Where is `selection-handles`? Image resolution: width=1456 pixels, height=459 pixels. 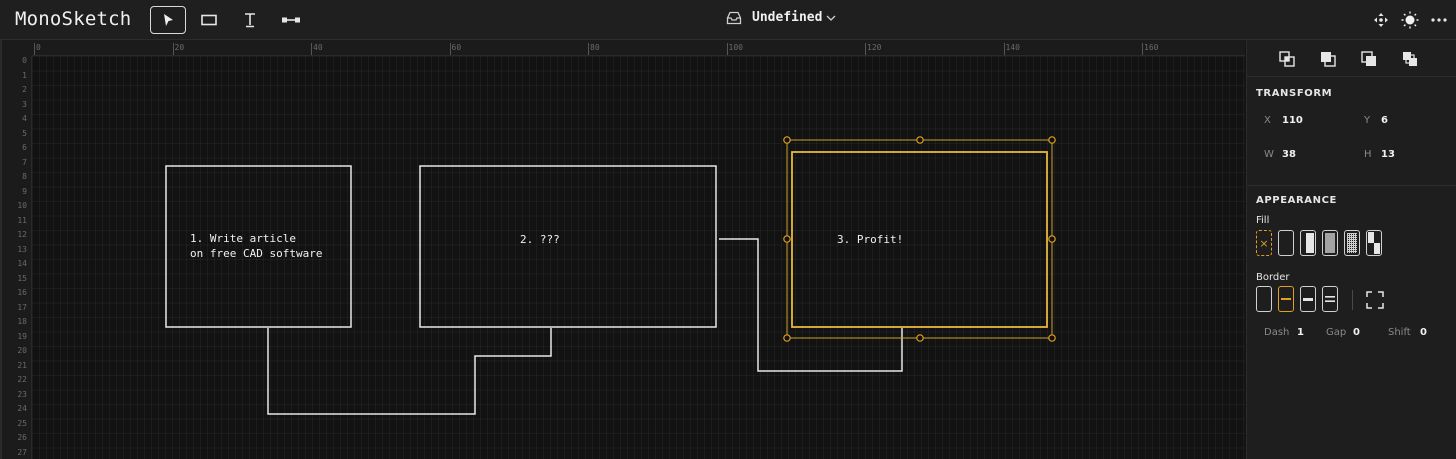 selection-handles is located at coordinates (919, 239).